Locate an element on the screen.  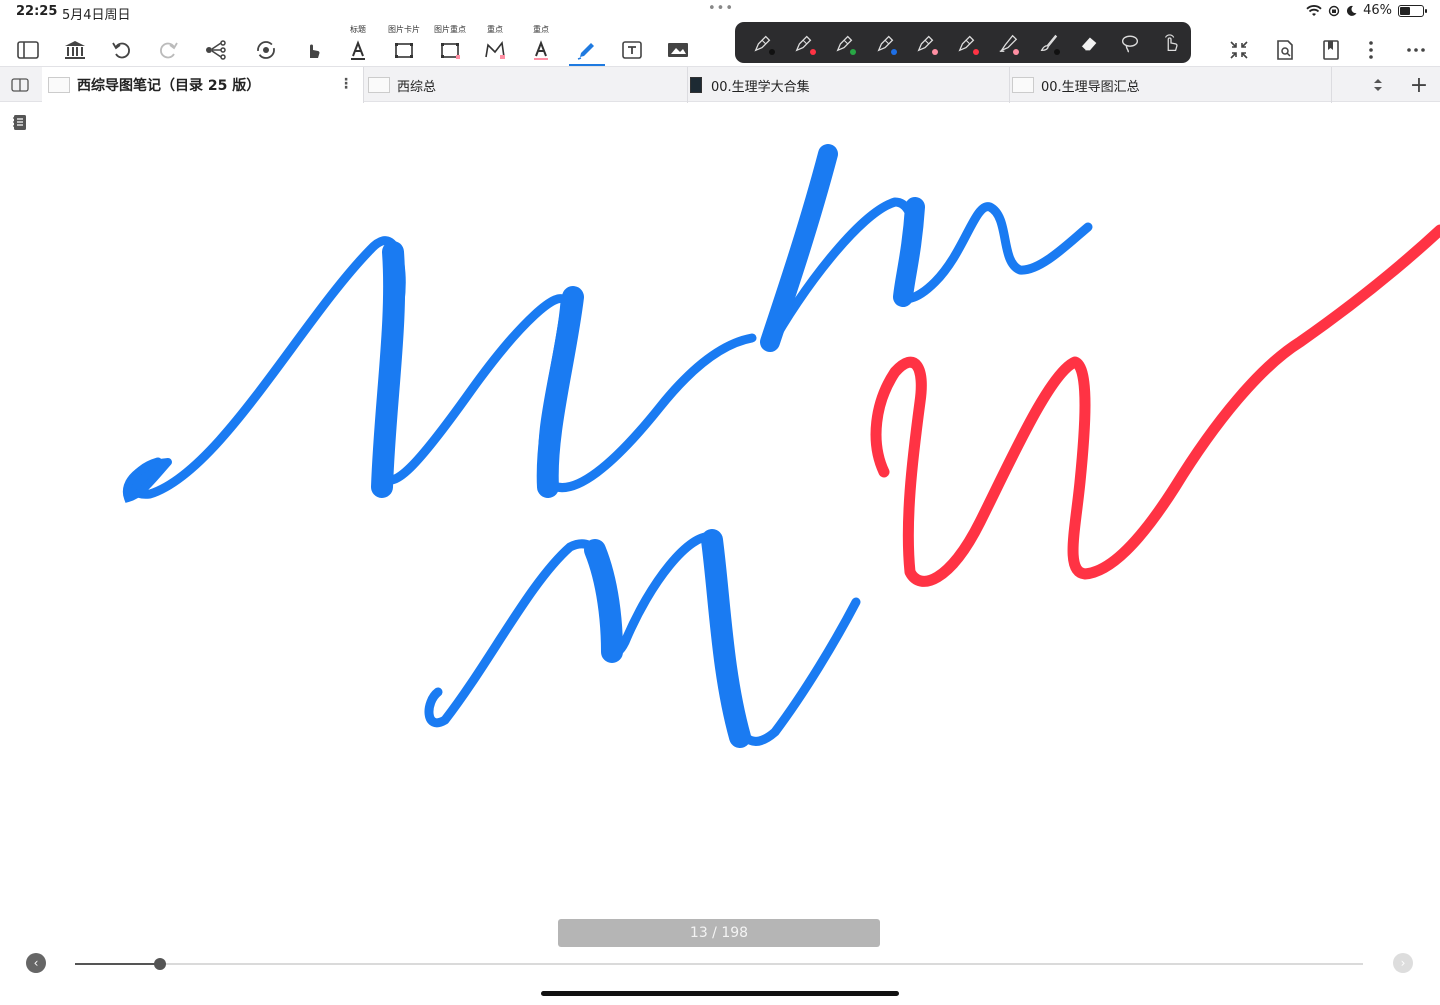
next-page-button: › is located at coordinates (1403, 963).